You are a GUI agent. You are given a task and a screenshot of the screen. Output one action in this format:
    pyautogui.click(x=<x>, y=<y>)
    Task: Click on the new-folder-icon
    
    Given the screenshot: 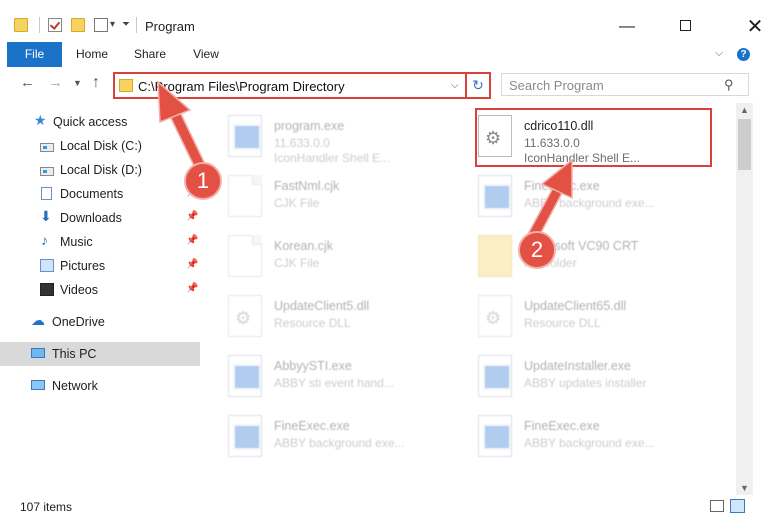 What is the action you would take?
    pyautogui.click(x=78, y=25)
    